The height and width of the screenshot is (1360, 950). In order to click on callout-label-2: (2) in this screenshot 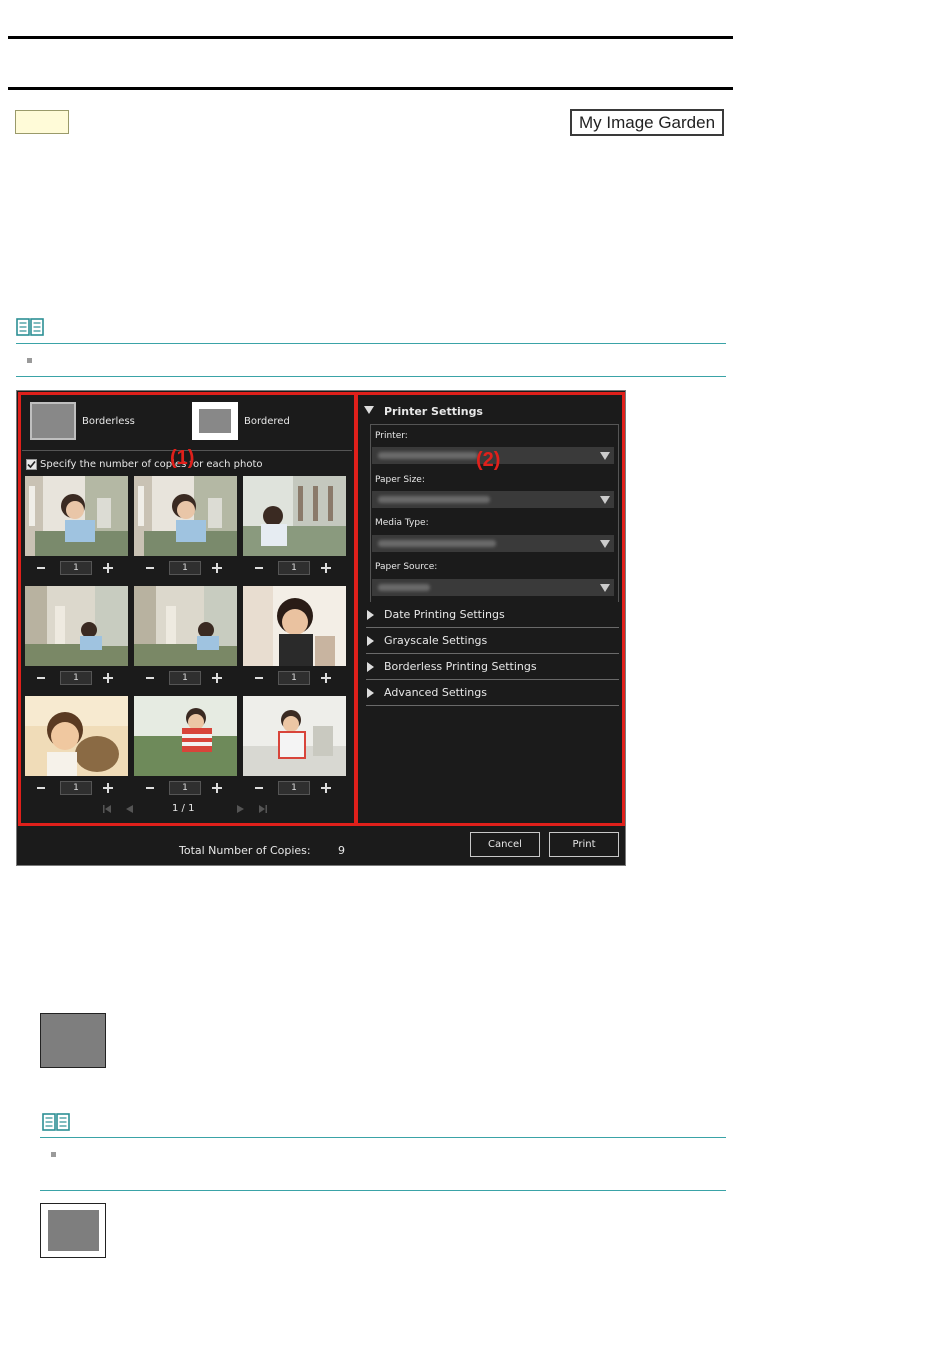, I will do `click(488, 460)`.